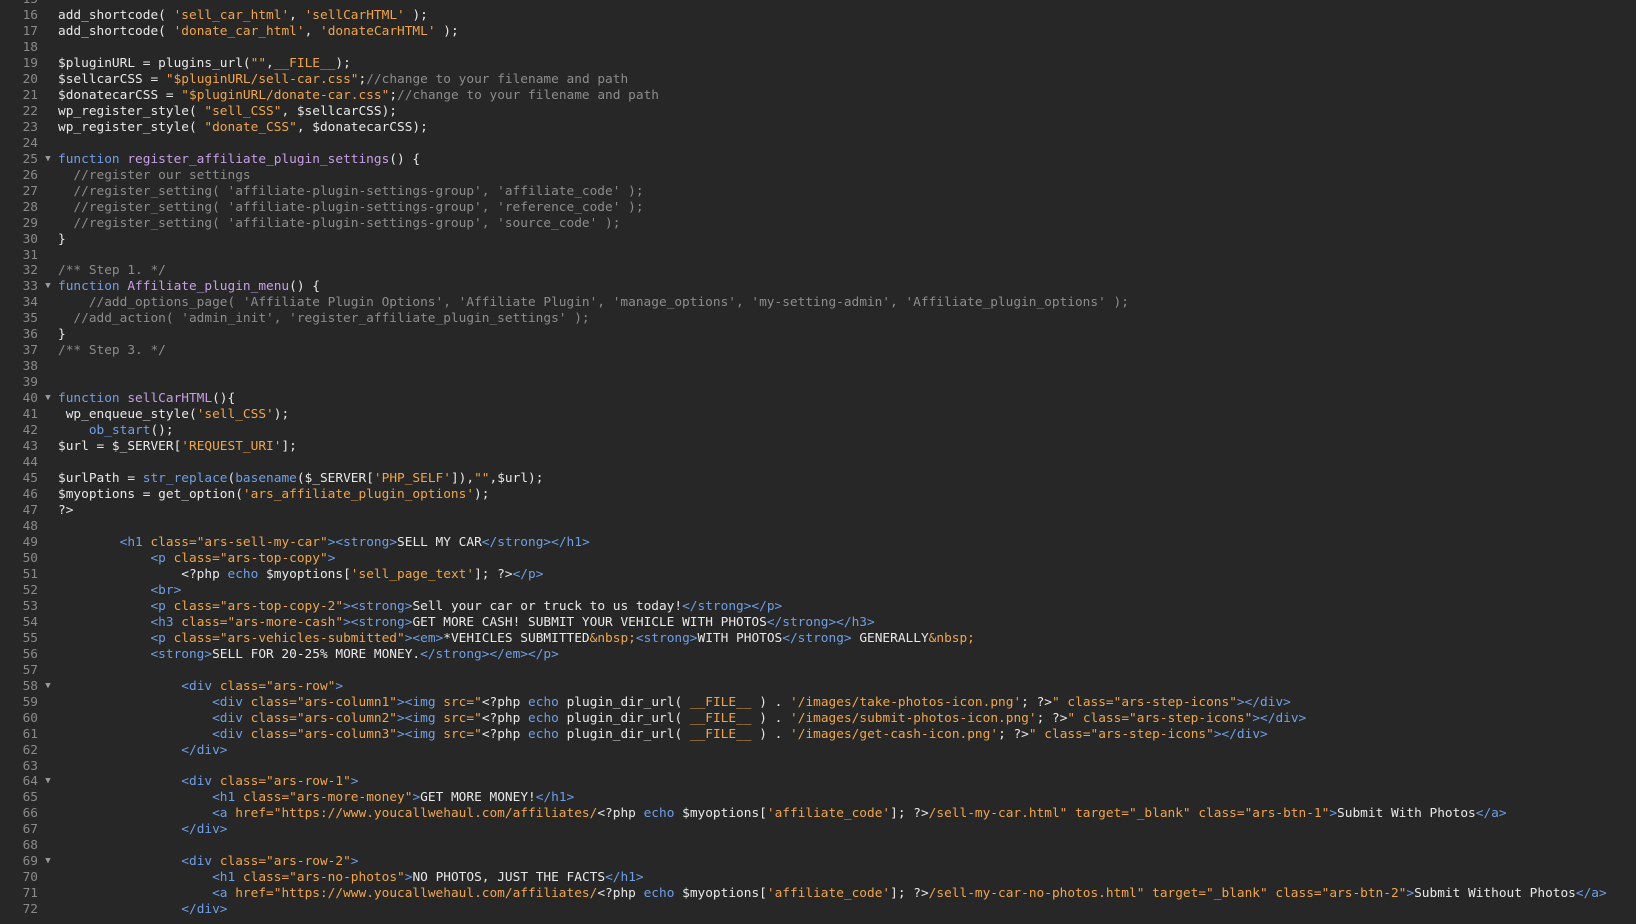 This screenshot has height=924, width=1636. Describe the element at coordinates (666, 638) in the screenshot. I see `code-token: <strong>` at that location.